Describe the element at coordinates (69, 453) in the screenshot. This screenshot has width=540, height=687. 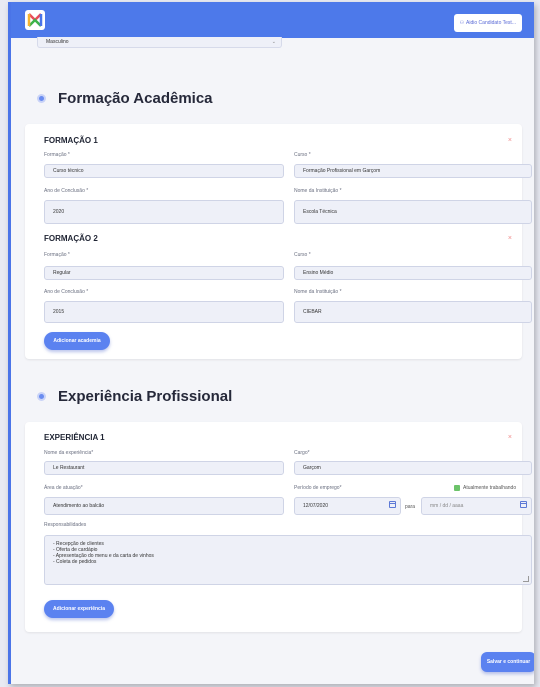
I see `empresa-label: Nome da experiência*` at that location.